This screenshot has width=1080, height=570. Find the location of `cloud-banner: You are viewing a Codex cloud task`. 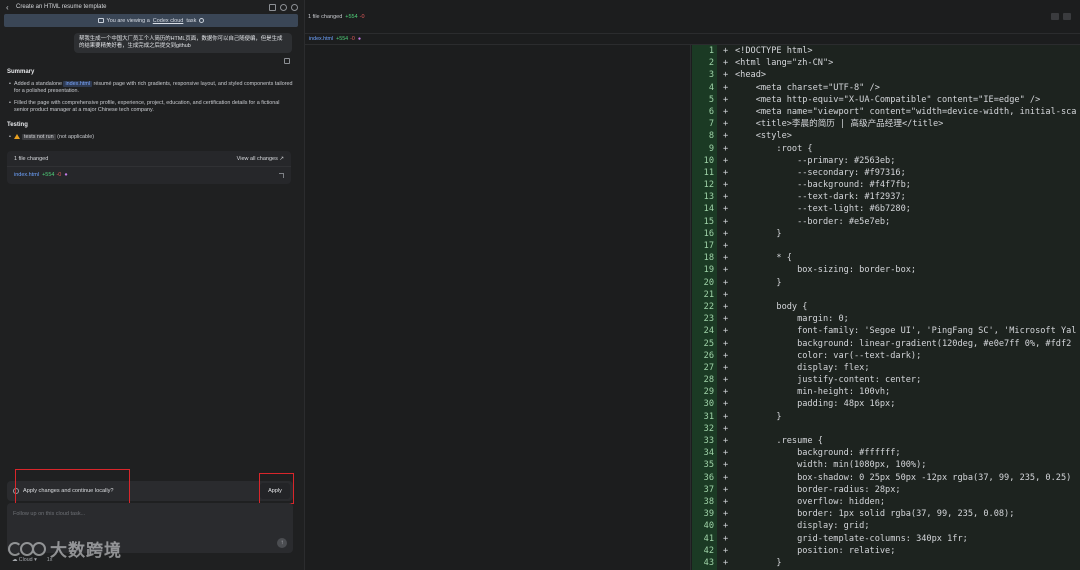

cloud-banner: You are viewing a Codex cloud task is located at coordinates (151, 20).